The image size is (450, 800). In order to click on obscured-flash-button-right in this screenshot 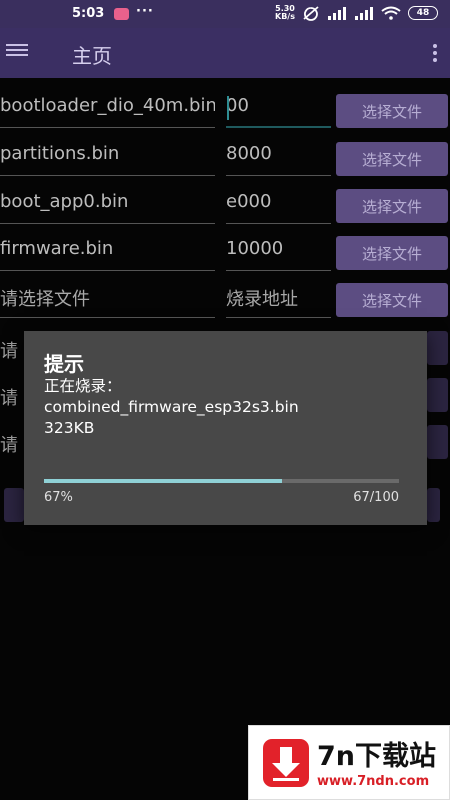, I will do `click(433, 505)`.